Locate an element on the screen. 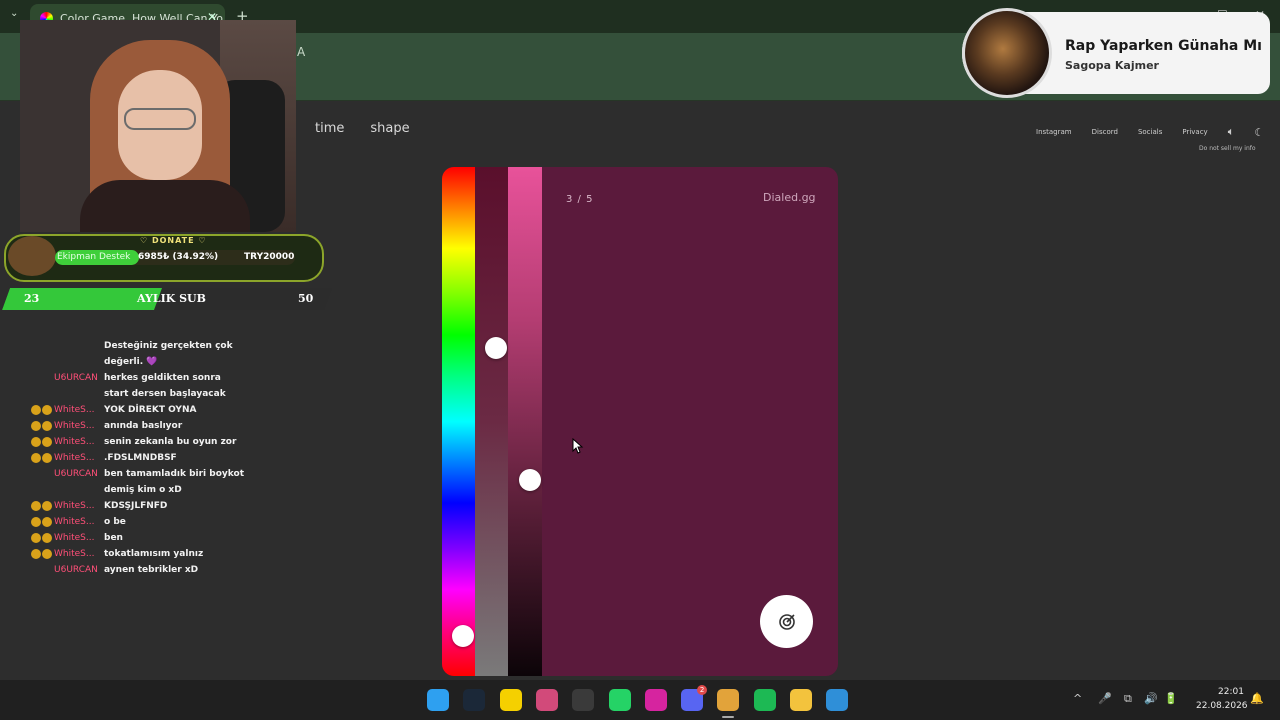 Image resolution: width=1280 pixels, height=720 pixels. round-counter: 3 / 5 is located at coordinates (580, 199).